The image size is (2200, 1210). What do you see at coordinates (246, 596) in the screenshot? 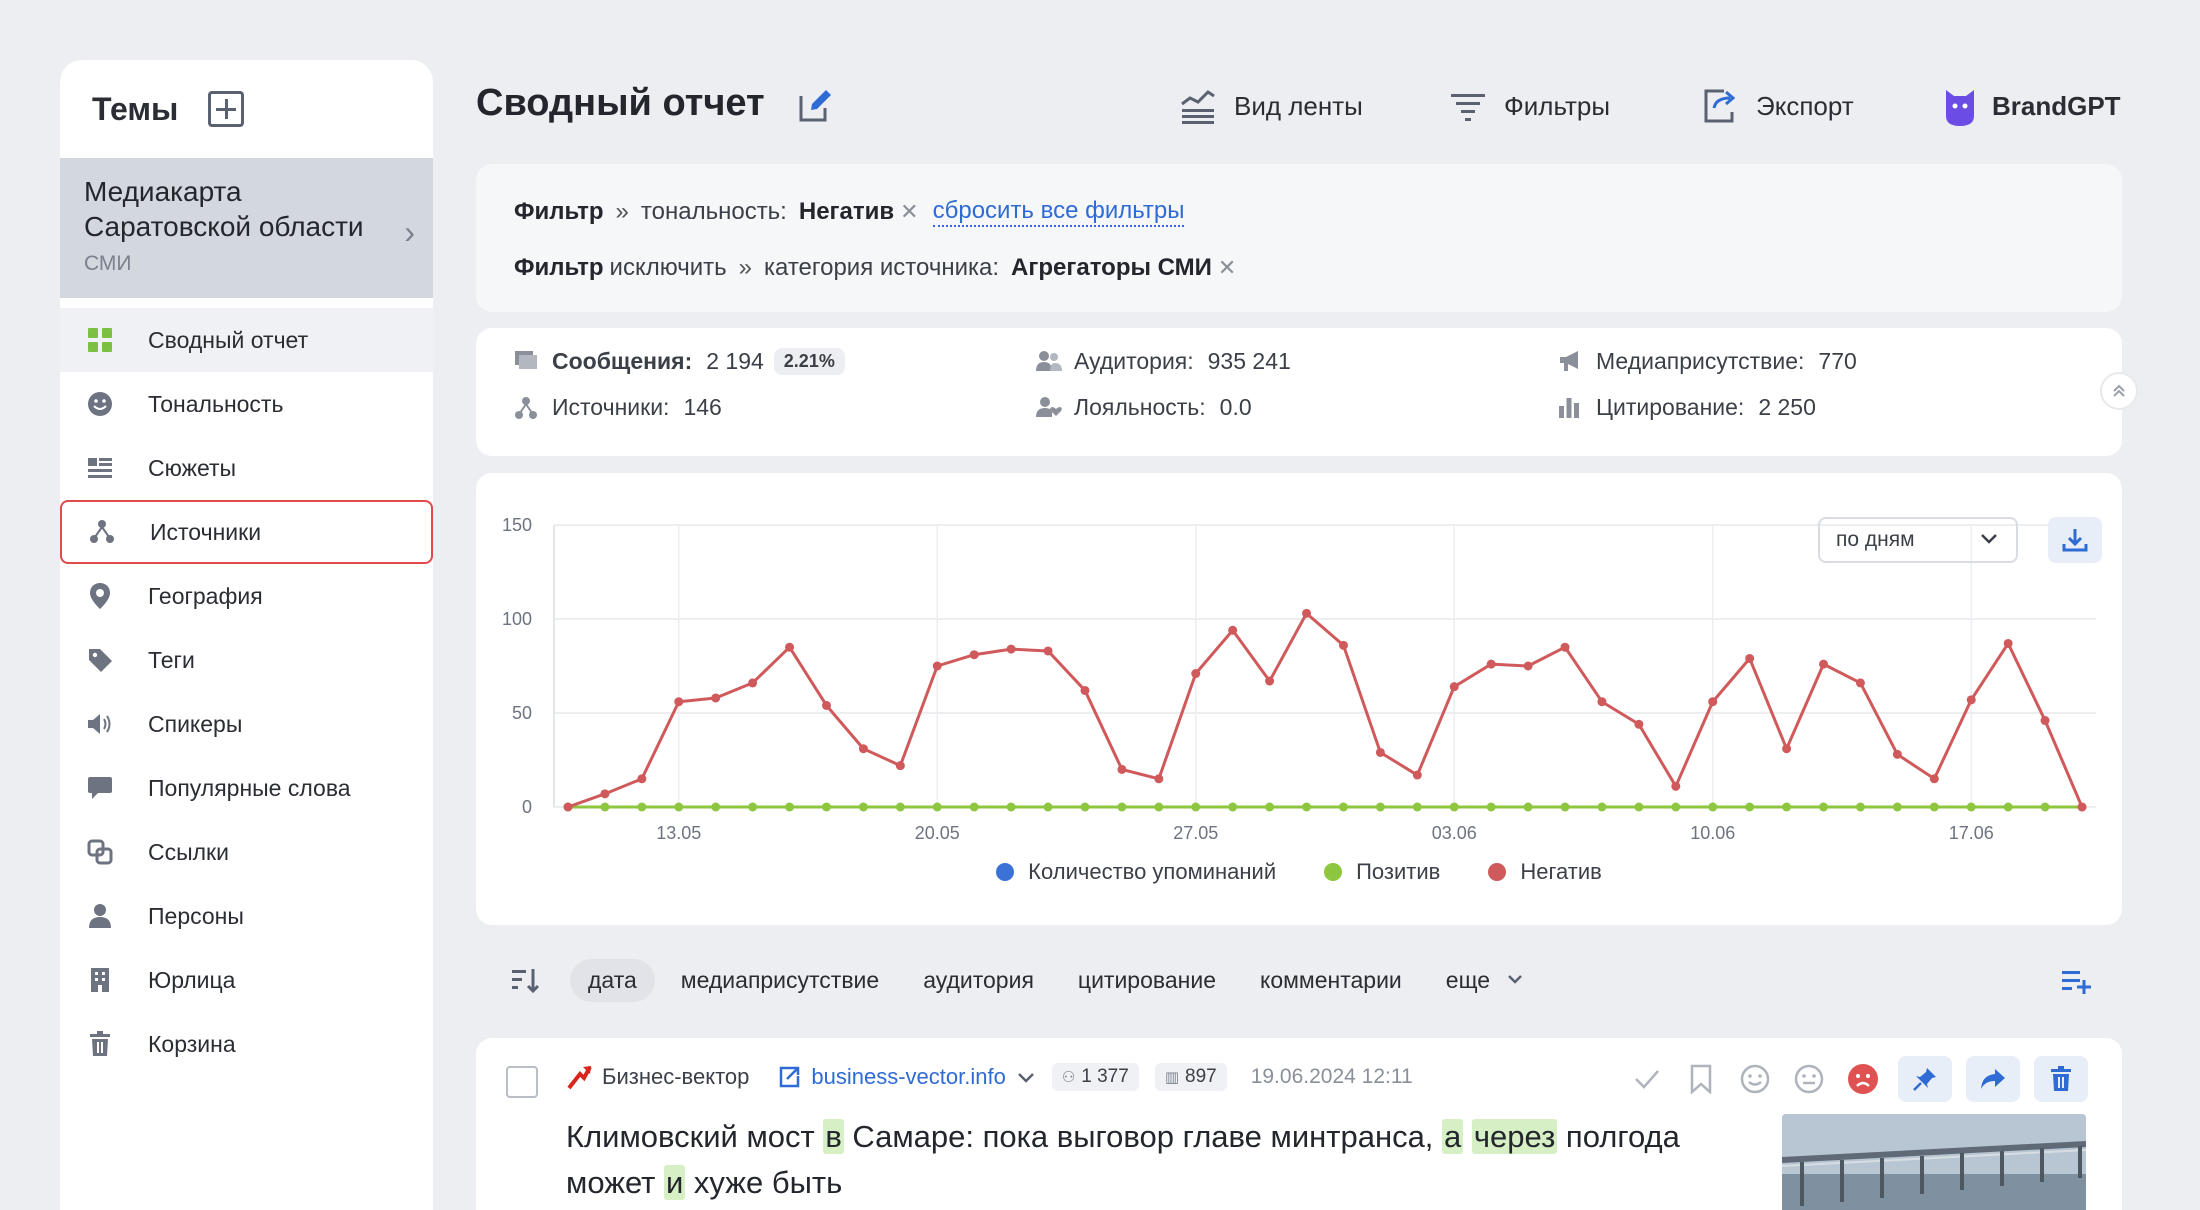
I see `sidebar-item-geography: География` at bounding box center [246, 596].